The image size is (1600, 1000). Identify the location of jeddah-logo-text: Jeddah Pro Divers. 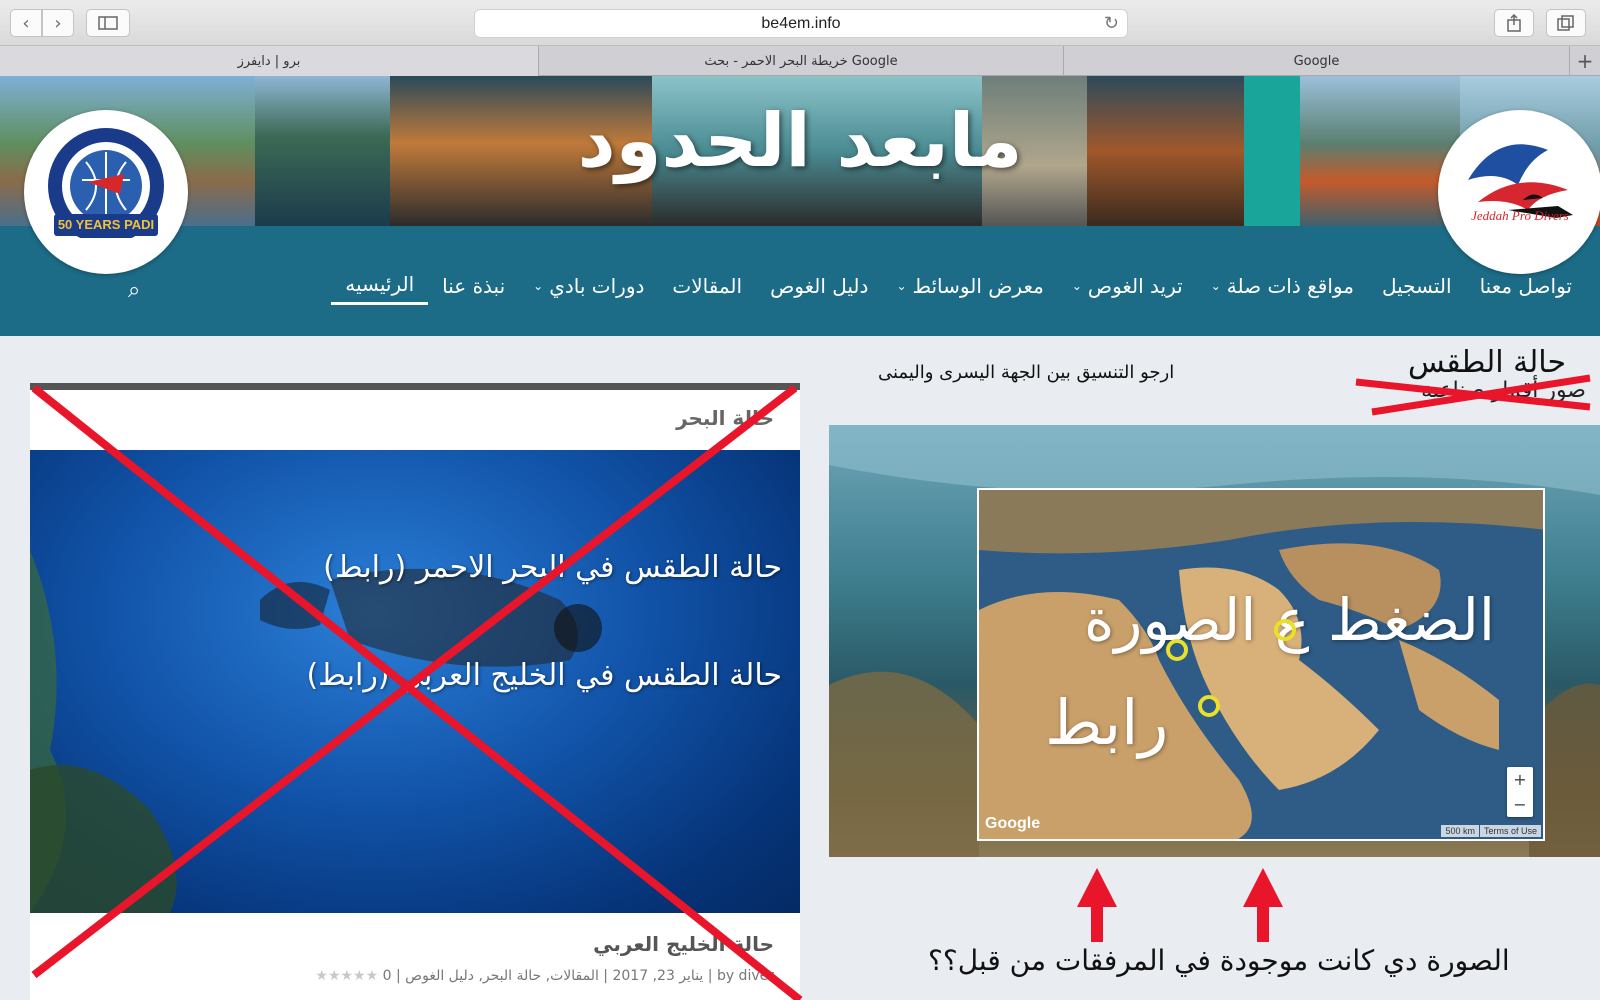
(1520, 215).